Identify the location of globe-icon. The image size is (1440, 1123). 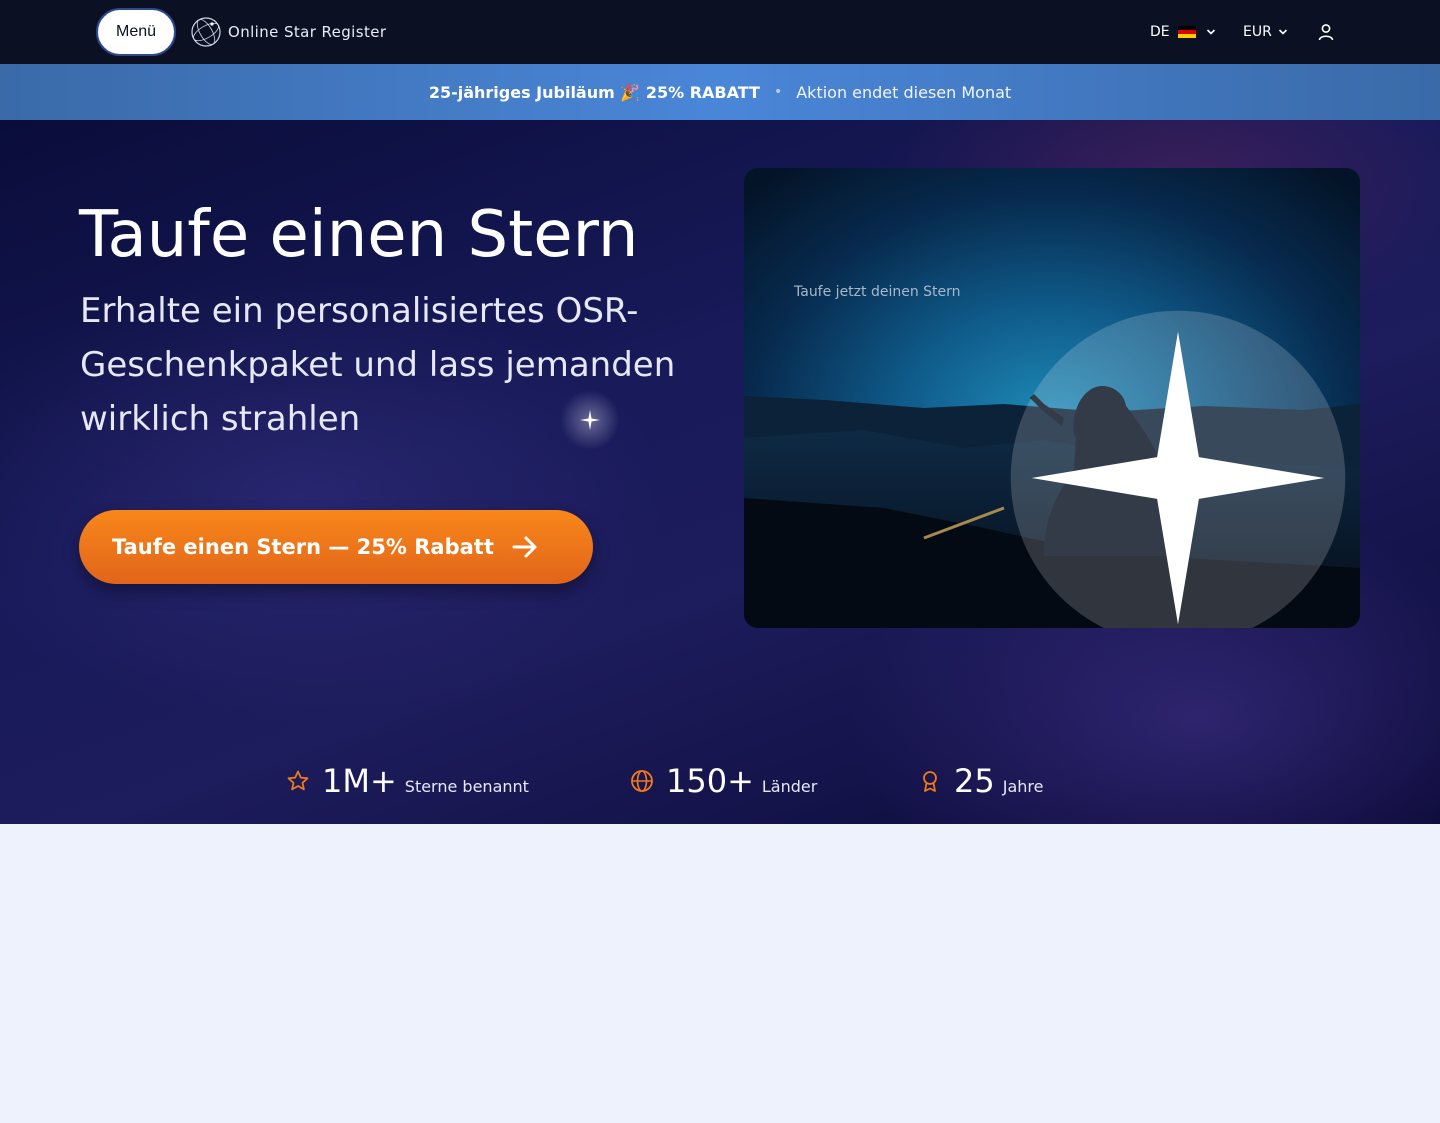
(642, 781).